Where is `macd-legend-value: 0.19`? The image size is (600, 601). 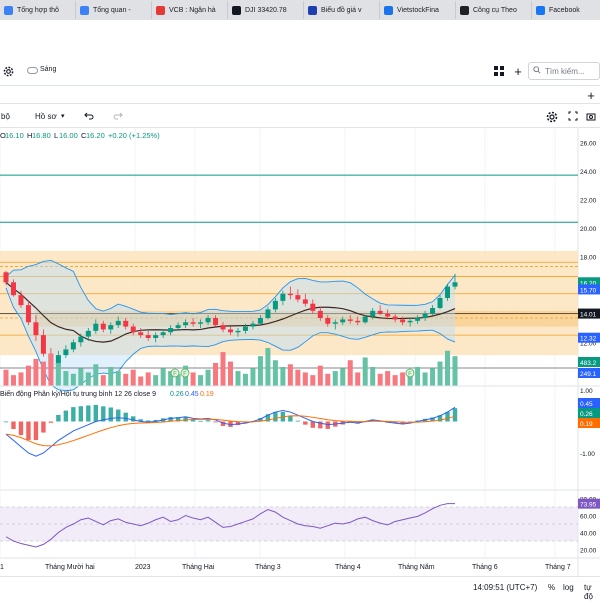
macd-legend-value: 0.19 is located at coordinates (207, 394).